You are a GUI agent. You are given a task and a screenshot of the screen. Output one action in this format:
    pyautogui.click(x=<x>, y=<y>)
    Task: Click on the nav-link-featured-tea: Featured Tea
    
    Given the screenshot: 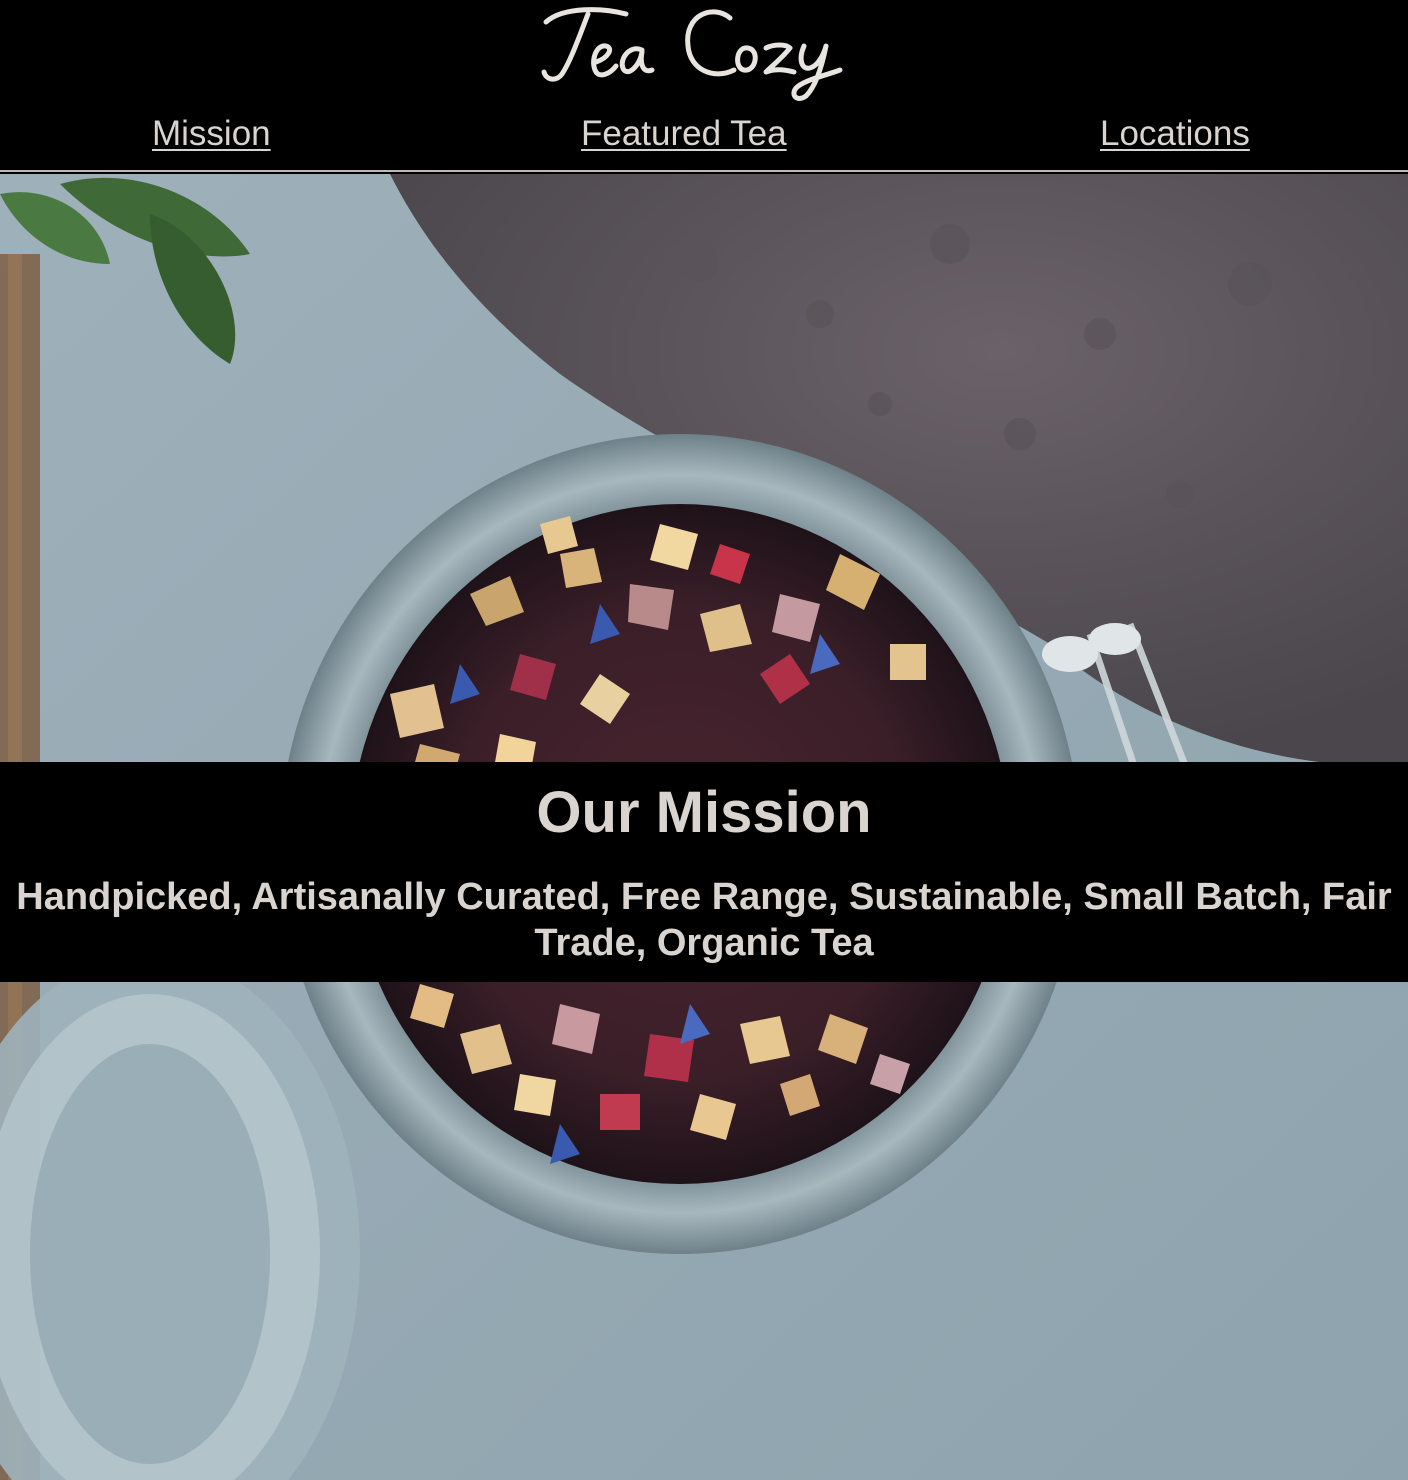 What is the action you would take?
    pyautogui.click(x=684, y=134)
    